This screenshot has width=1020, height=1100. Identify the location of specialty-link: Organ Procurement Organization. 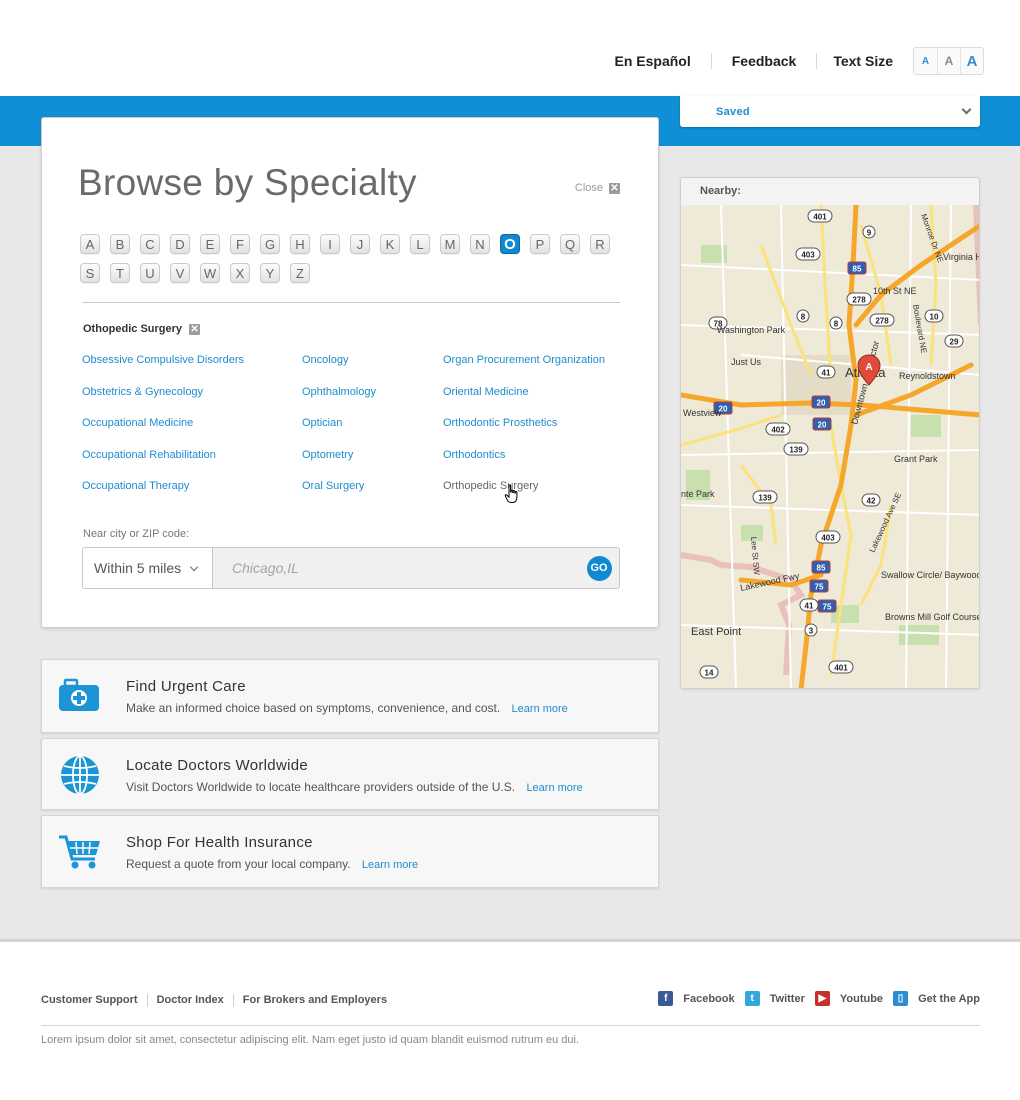
(524, 369).